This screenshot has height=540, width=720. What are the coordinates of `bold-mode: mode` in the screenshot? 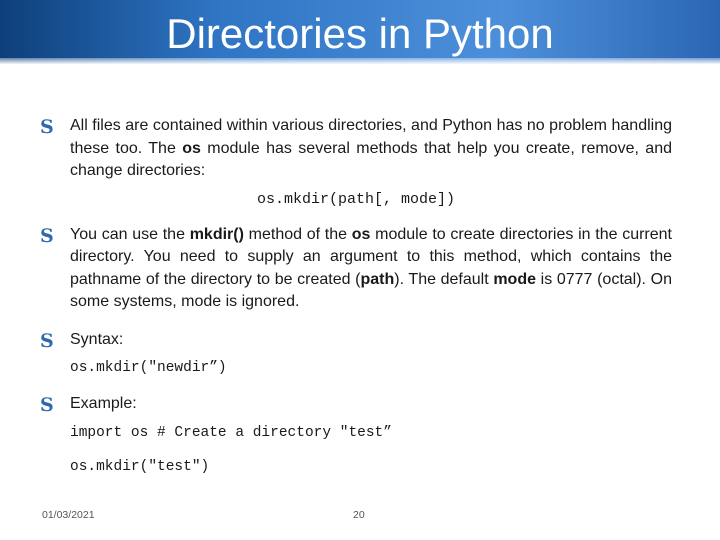 It's located at (514, 279).